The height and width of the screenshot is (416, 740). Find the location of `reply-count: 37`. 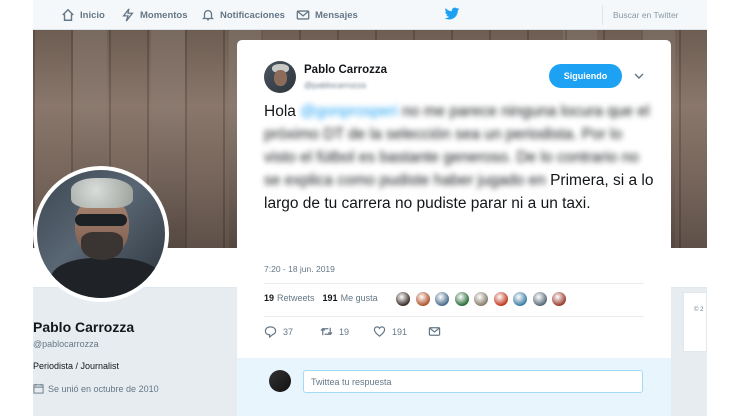

reply-count: 37 is located at coordinates (288, 331).